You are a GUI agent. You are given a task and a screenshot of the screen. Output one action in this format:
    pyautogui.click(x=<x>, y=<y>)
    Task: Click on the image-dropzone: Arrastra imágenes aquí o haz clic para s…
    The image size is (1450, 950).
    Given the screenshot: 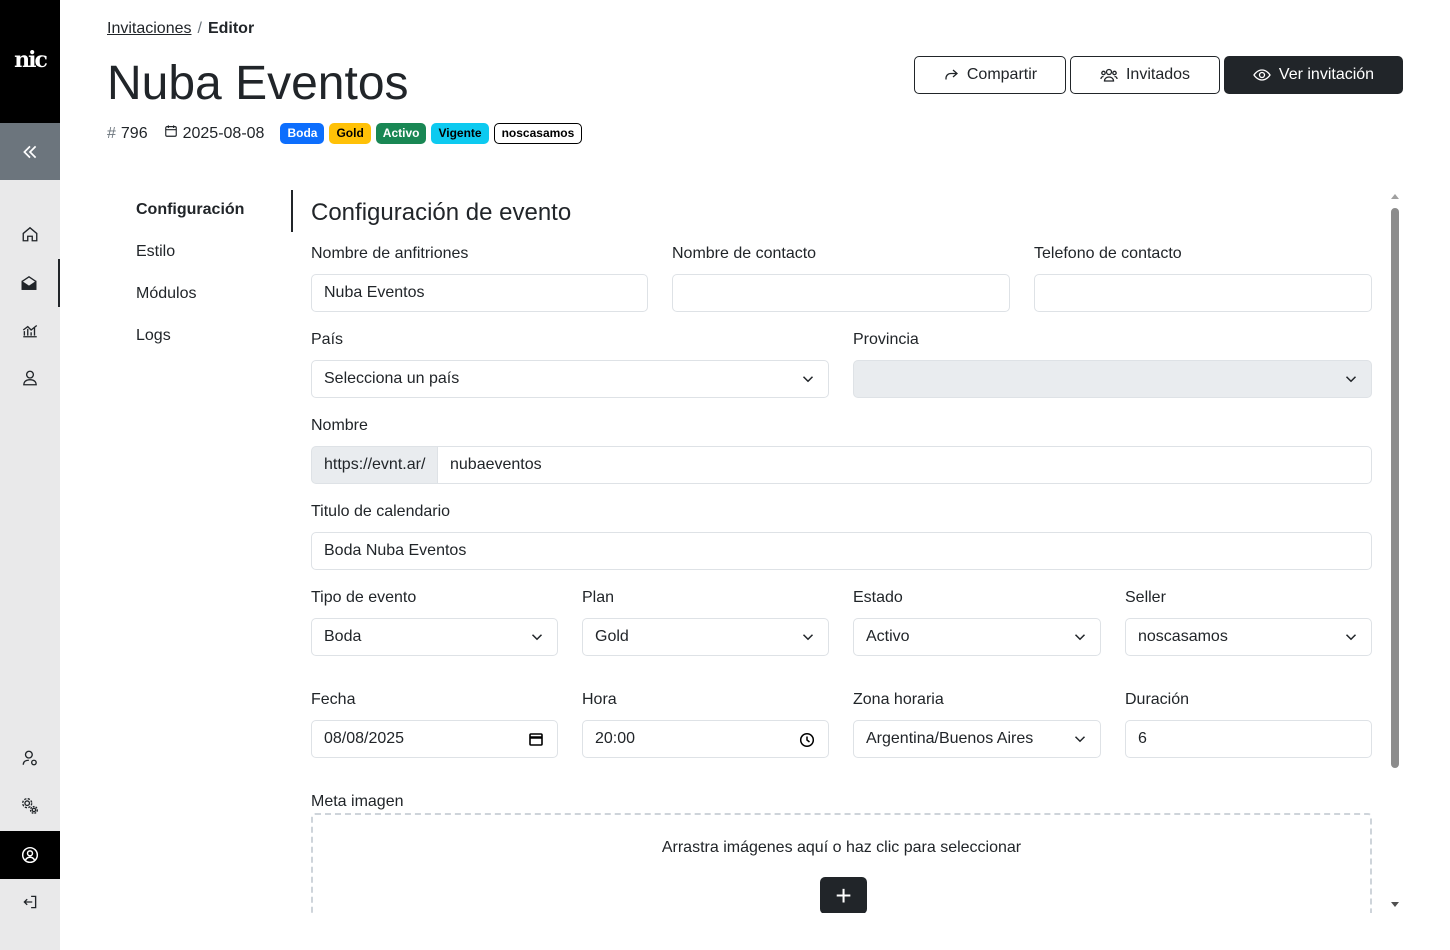 What is the action you would take?
    pyautogui.click(x=841, y=863)
    